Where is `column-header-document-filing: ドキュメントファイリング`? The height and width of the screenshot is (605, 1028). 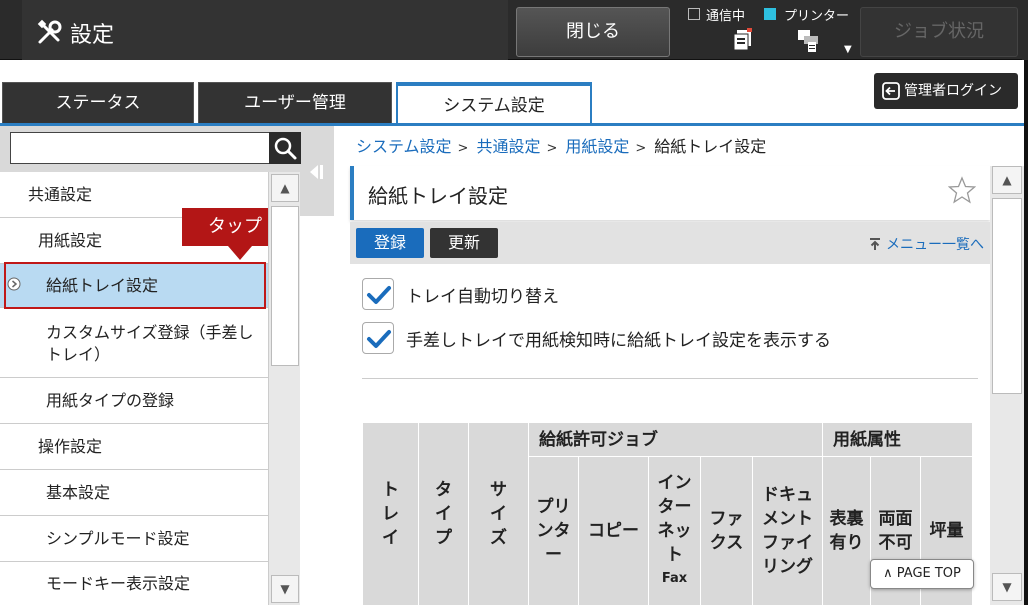
column-header-document-filing: ドキュメントファイリング is located at coordinates (787, 530).